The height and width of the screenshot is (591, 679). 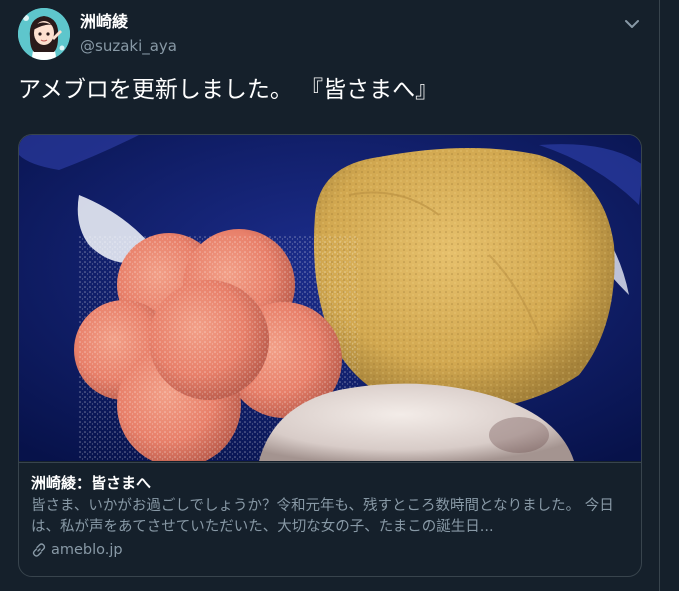 I want to click on card-title: 洲崎綾：皆さまへ, so click(x=91, y=483).